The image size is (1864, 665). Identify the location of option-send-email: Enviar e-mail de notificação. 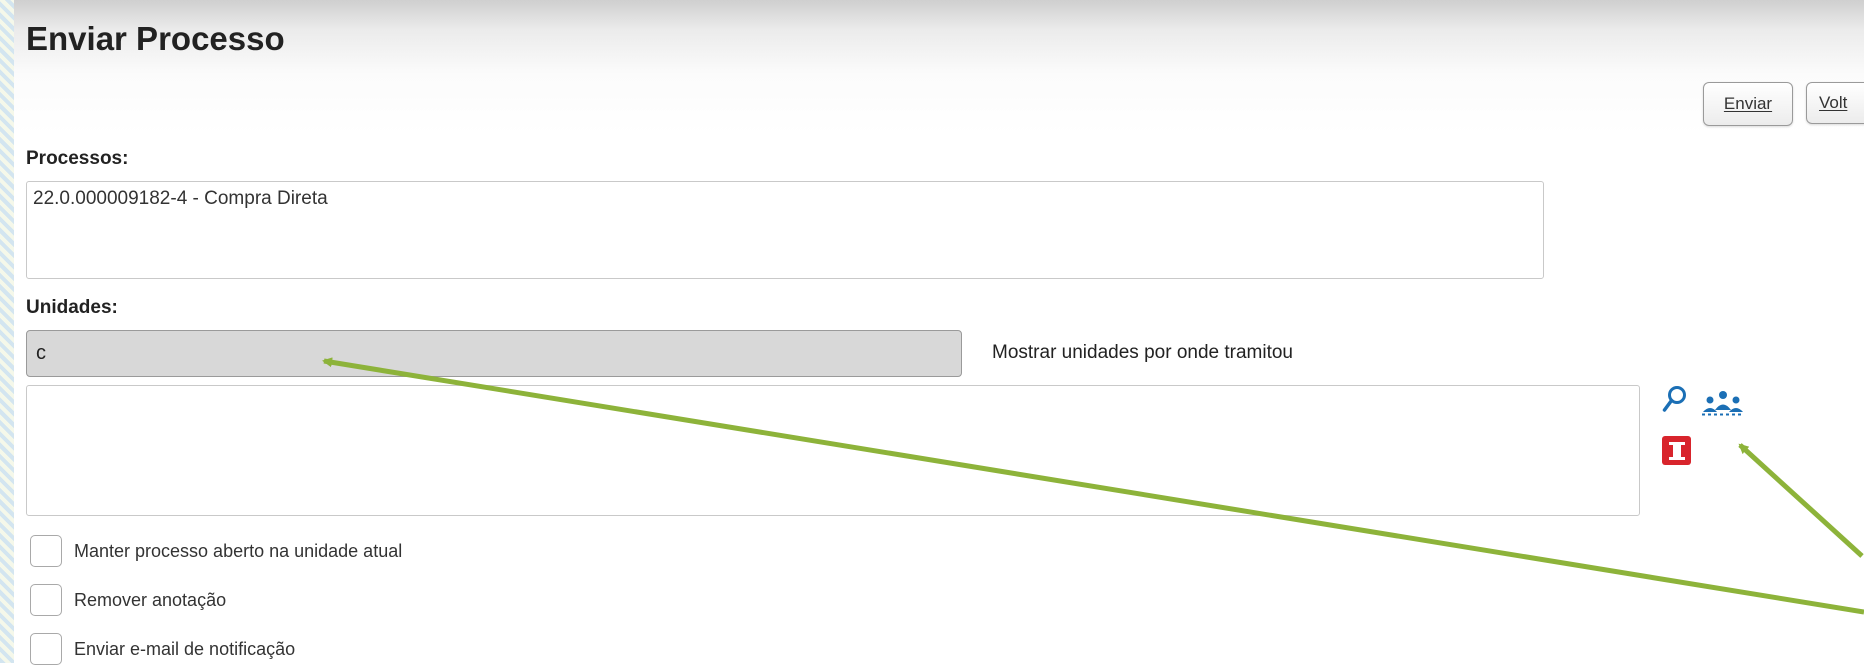
(162, 649).